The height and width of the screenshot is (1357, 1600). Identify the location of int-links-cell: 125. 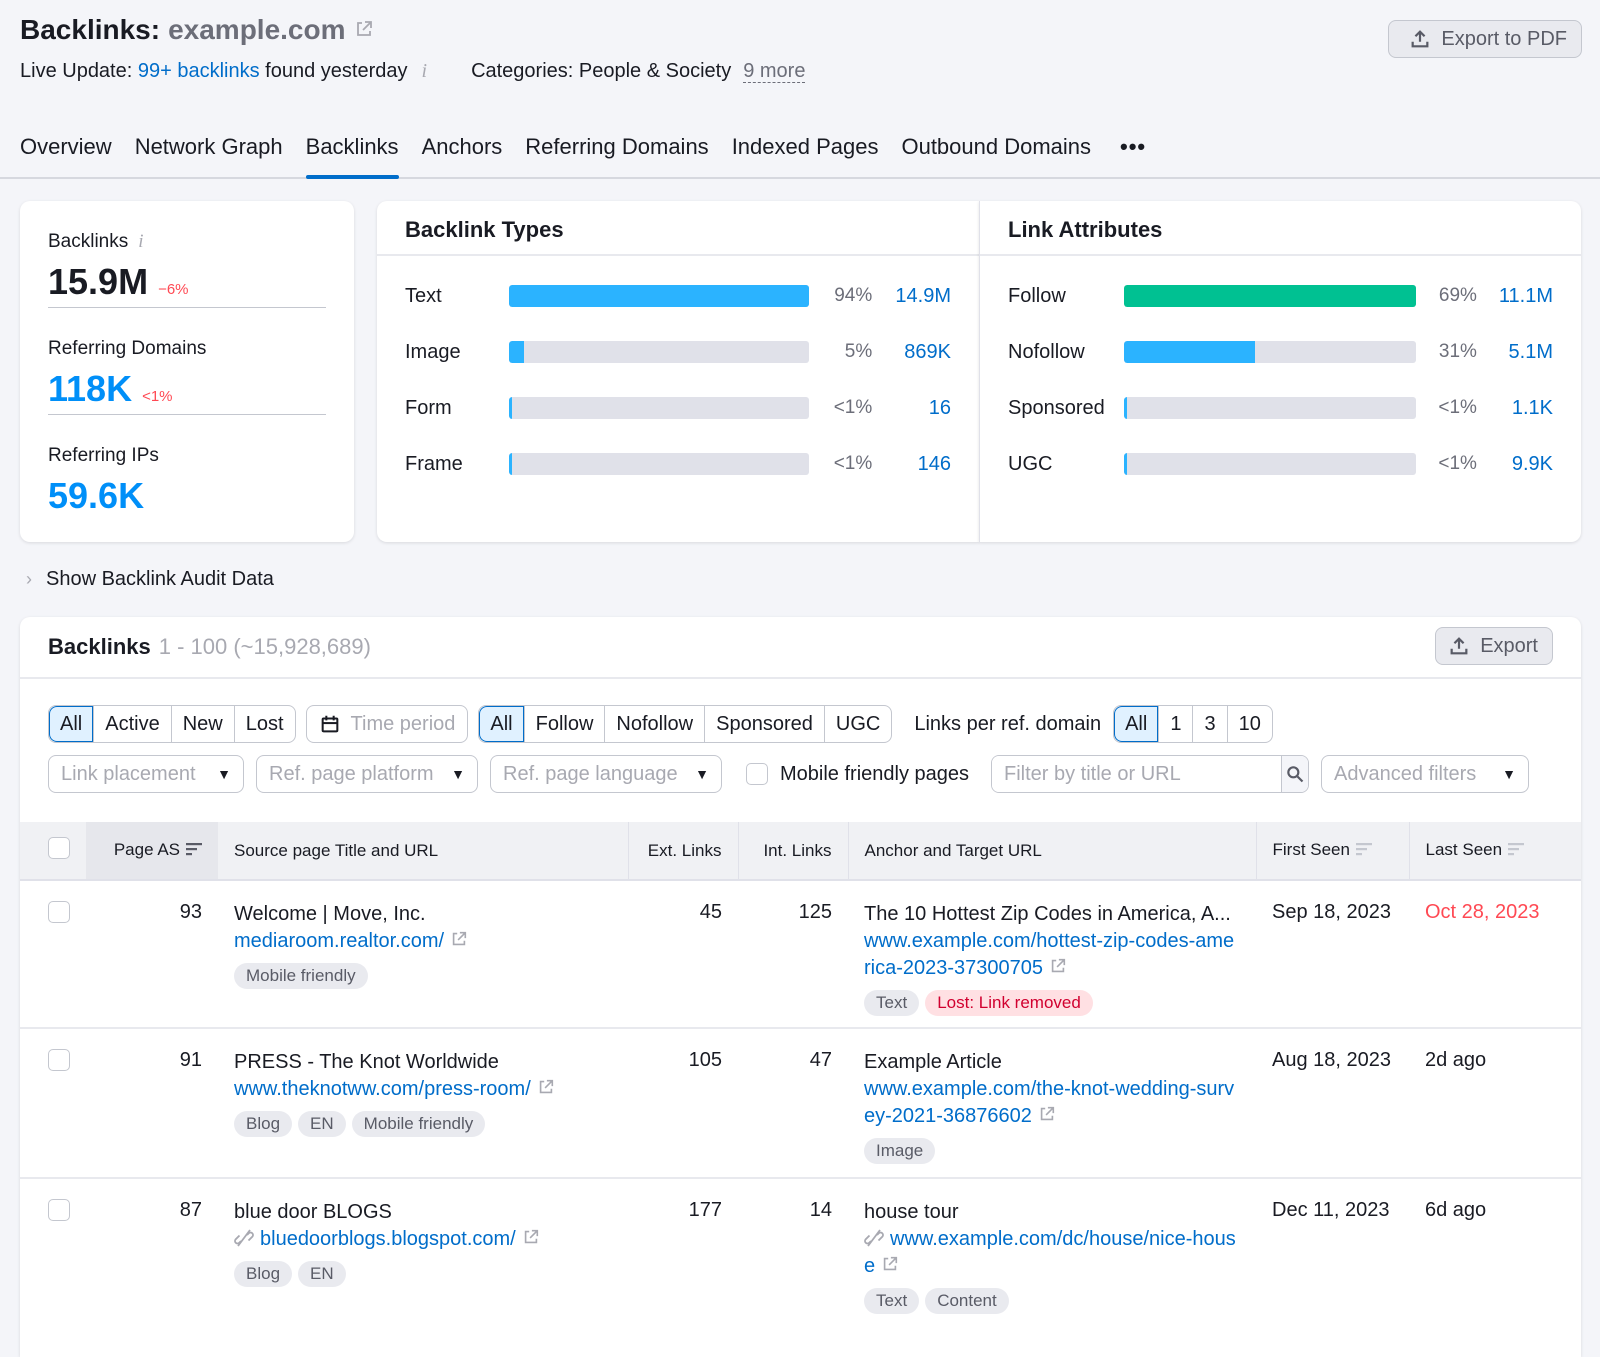
(793, 954).